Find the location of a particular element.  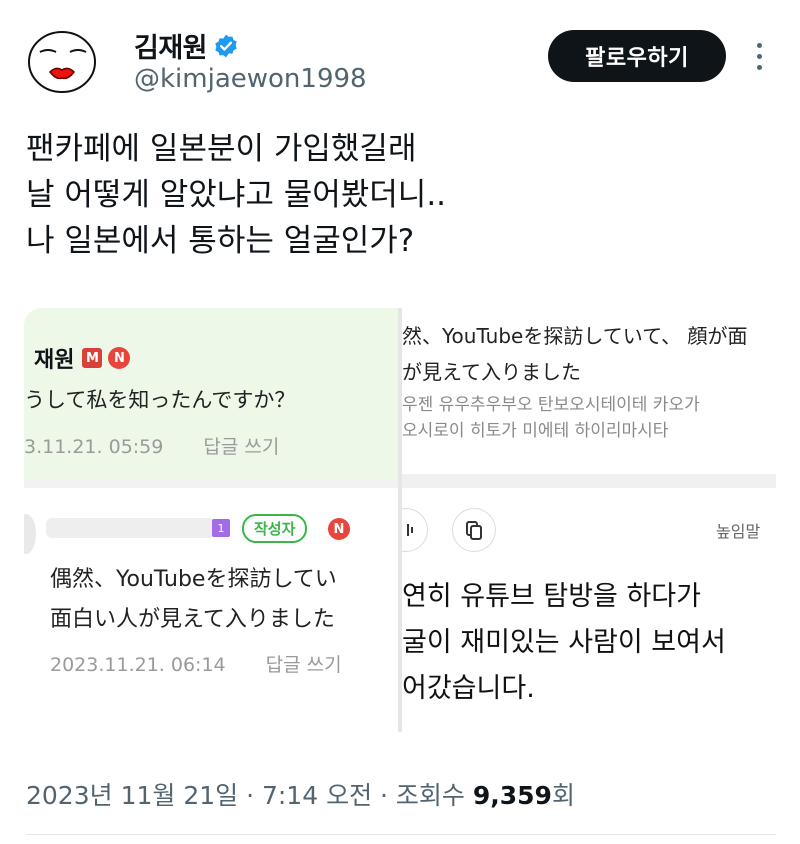

follow-button: 팔로우하기 is located at coordinates (637, 56).